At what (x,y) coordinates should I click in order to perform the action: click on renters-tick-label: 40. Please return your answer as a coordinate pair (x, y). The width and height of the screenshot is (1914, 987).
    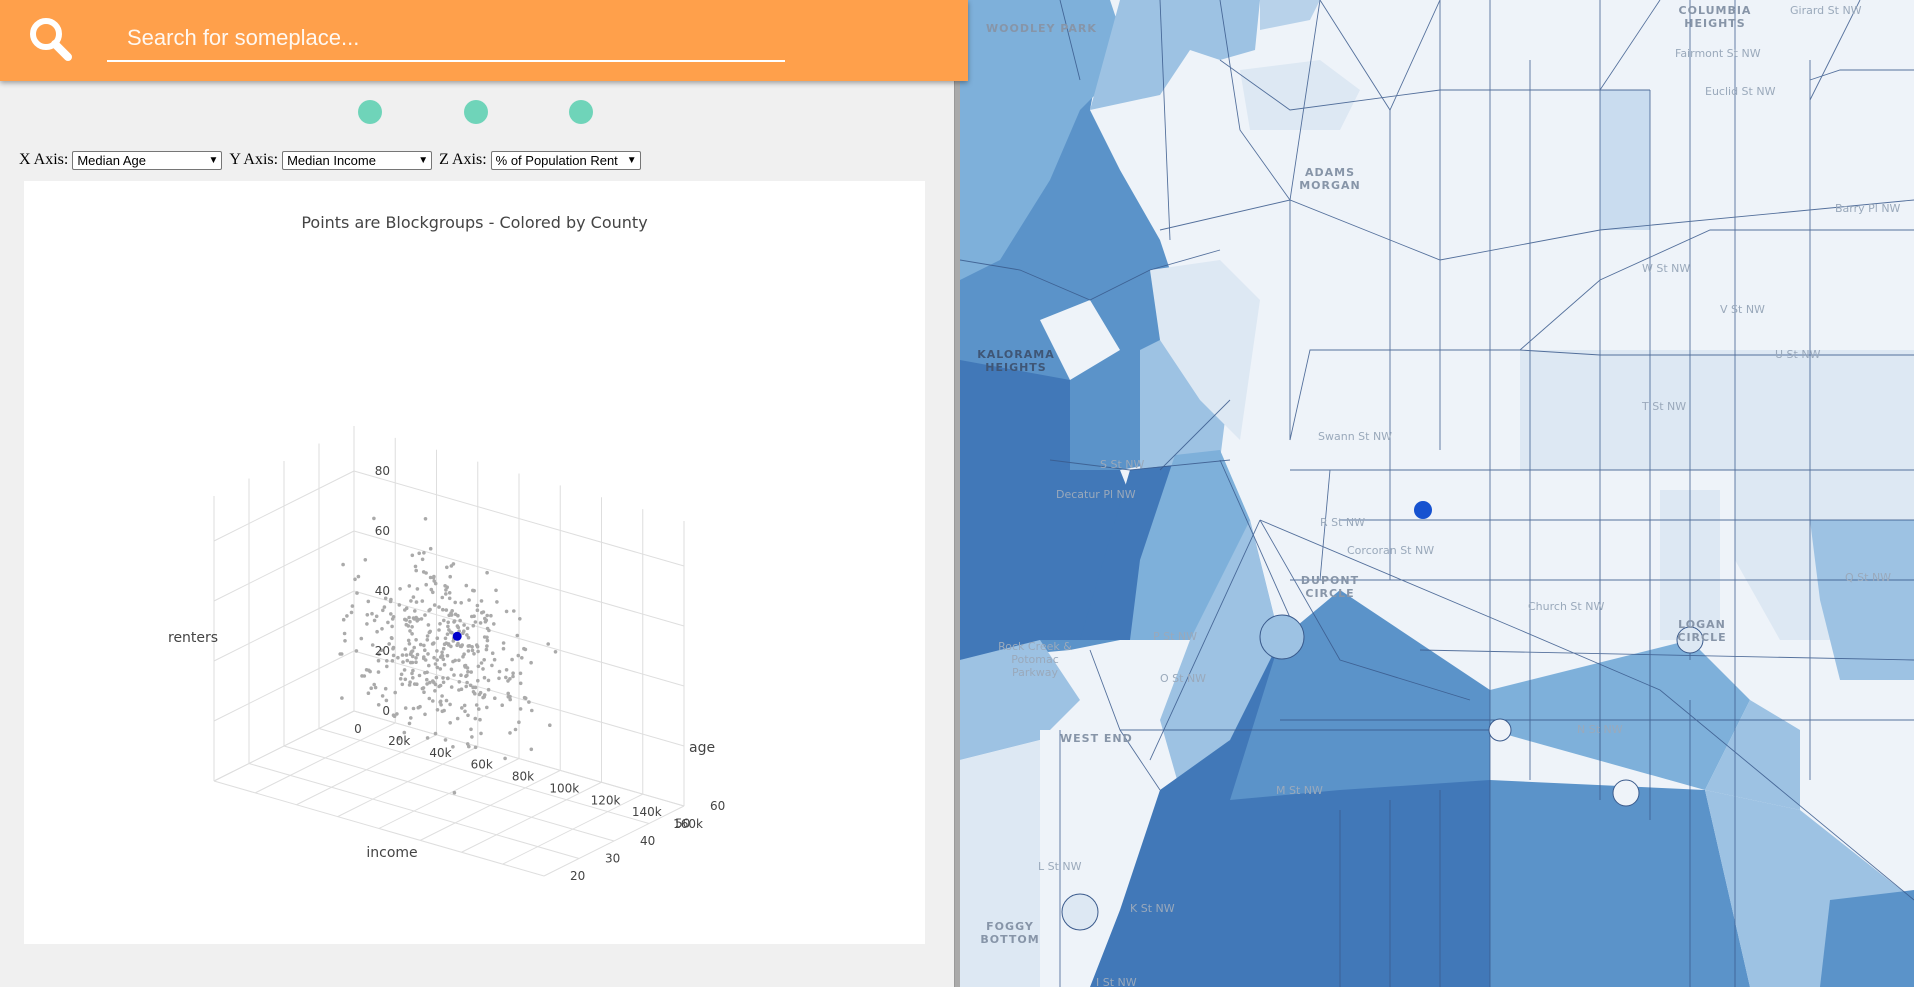
    Looking at the image, I should click on (382, 591).